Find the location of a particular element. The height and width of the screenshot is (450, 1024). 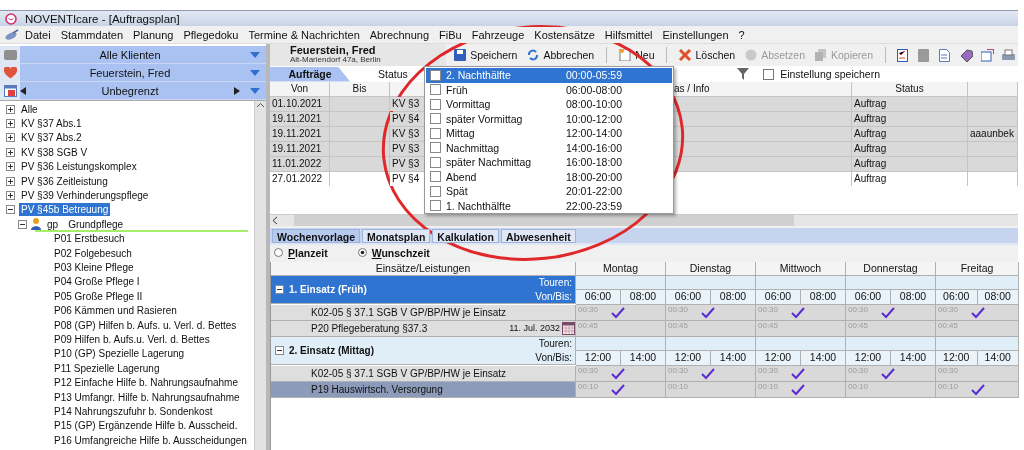

column-header: Einsätze/Leistungen is located at coordinates (423, 269).